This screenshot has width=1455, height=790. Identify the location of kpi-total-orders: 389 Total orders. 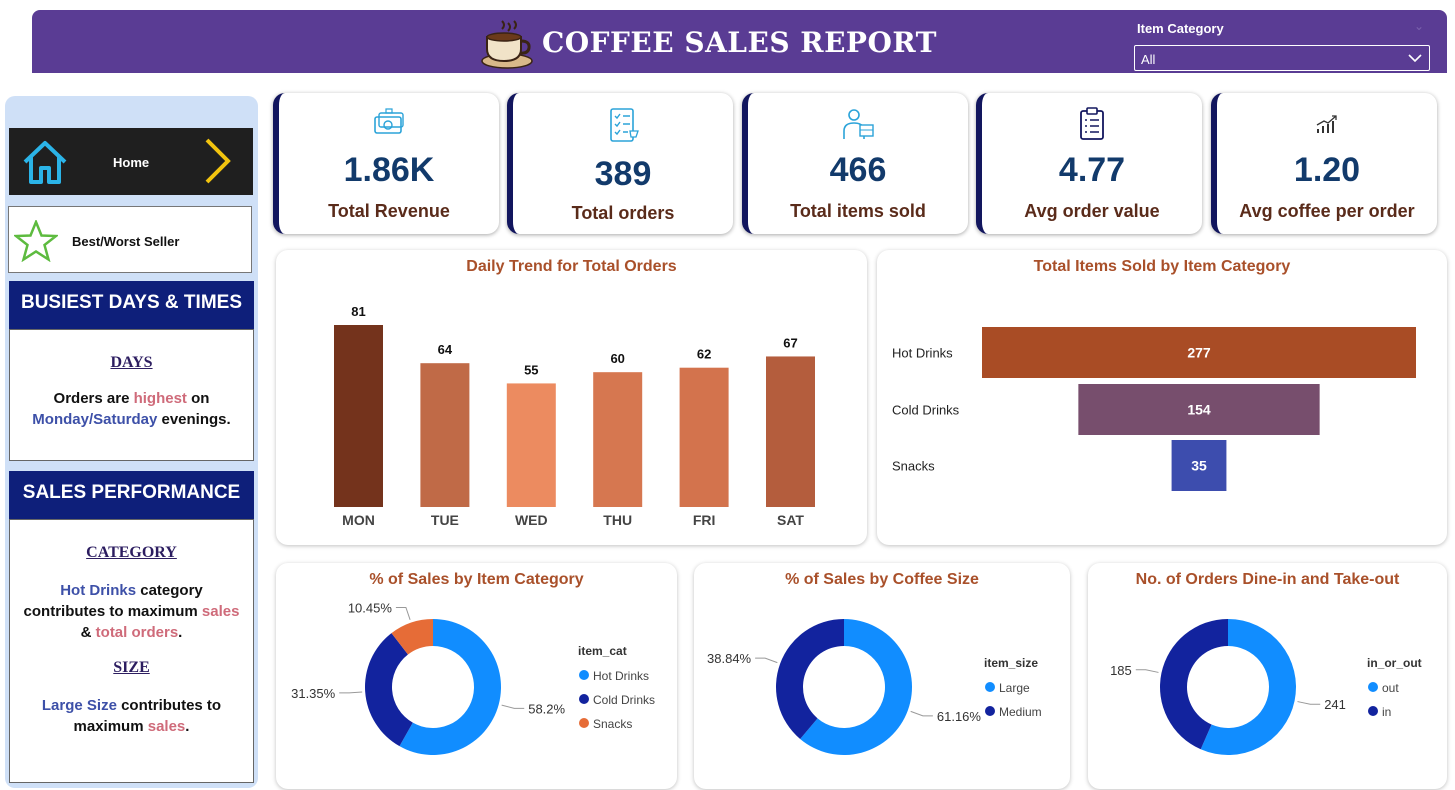
(620, 163).